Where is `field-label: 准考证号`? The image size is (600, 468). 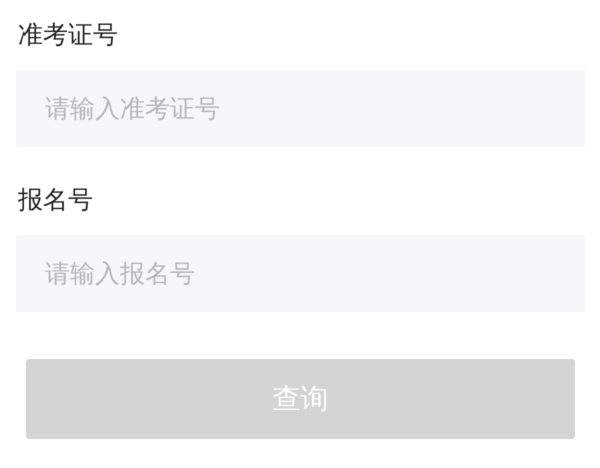 field-label: 准考证号 is located at coordinates (68, 35).